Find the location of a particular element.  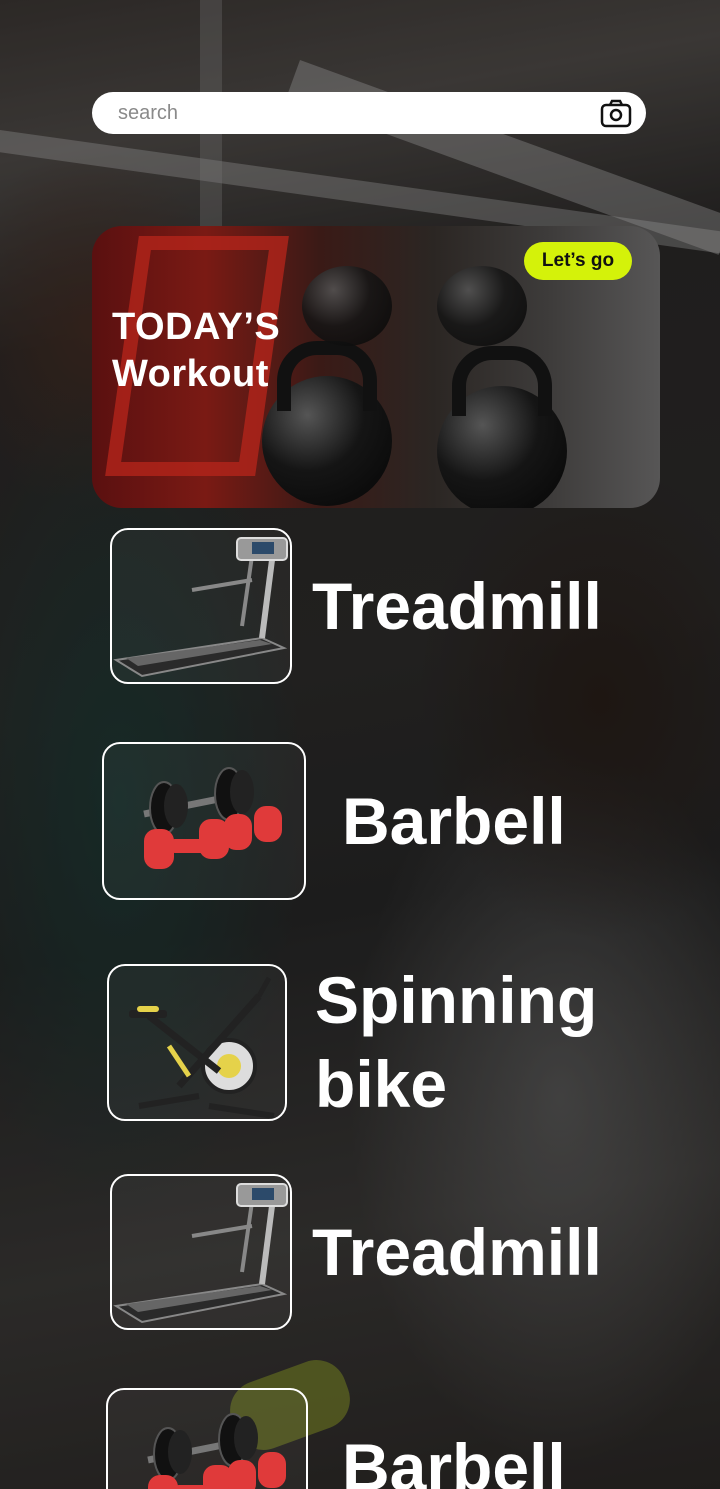

lets-go-button: Let’s go is located at coordinates (578, 261).